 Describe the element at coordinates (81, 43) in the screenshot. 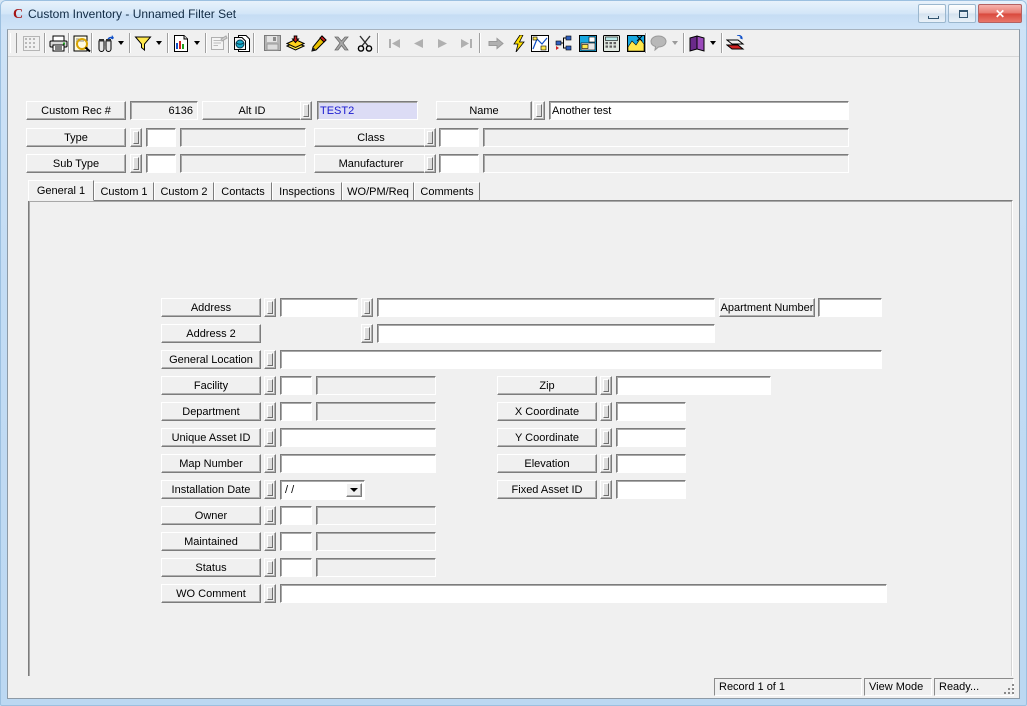

I see `print-preview-icon` at that location.